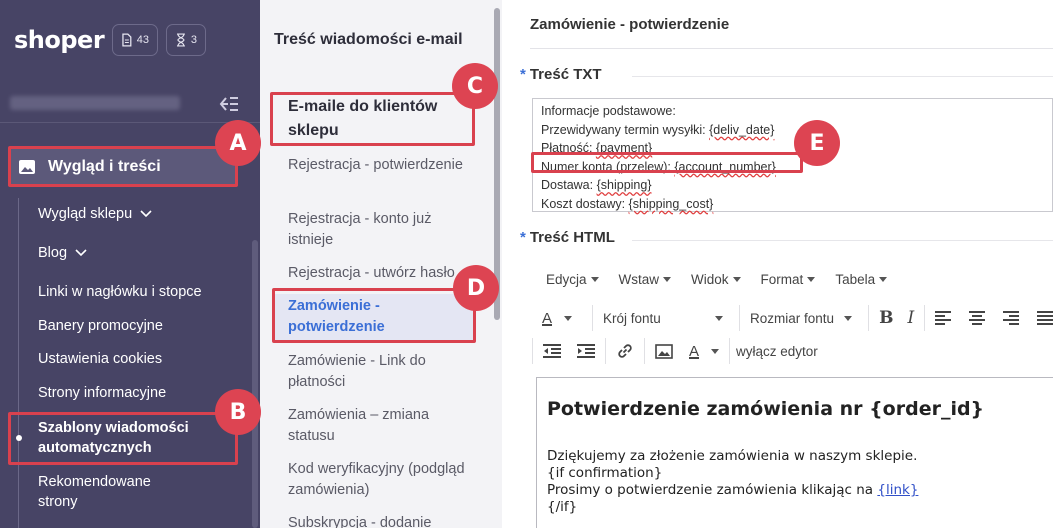  I want to click on callout-d: D, so click(476, 288).